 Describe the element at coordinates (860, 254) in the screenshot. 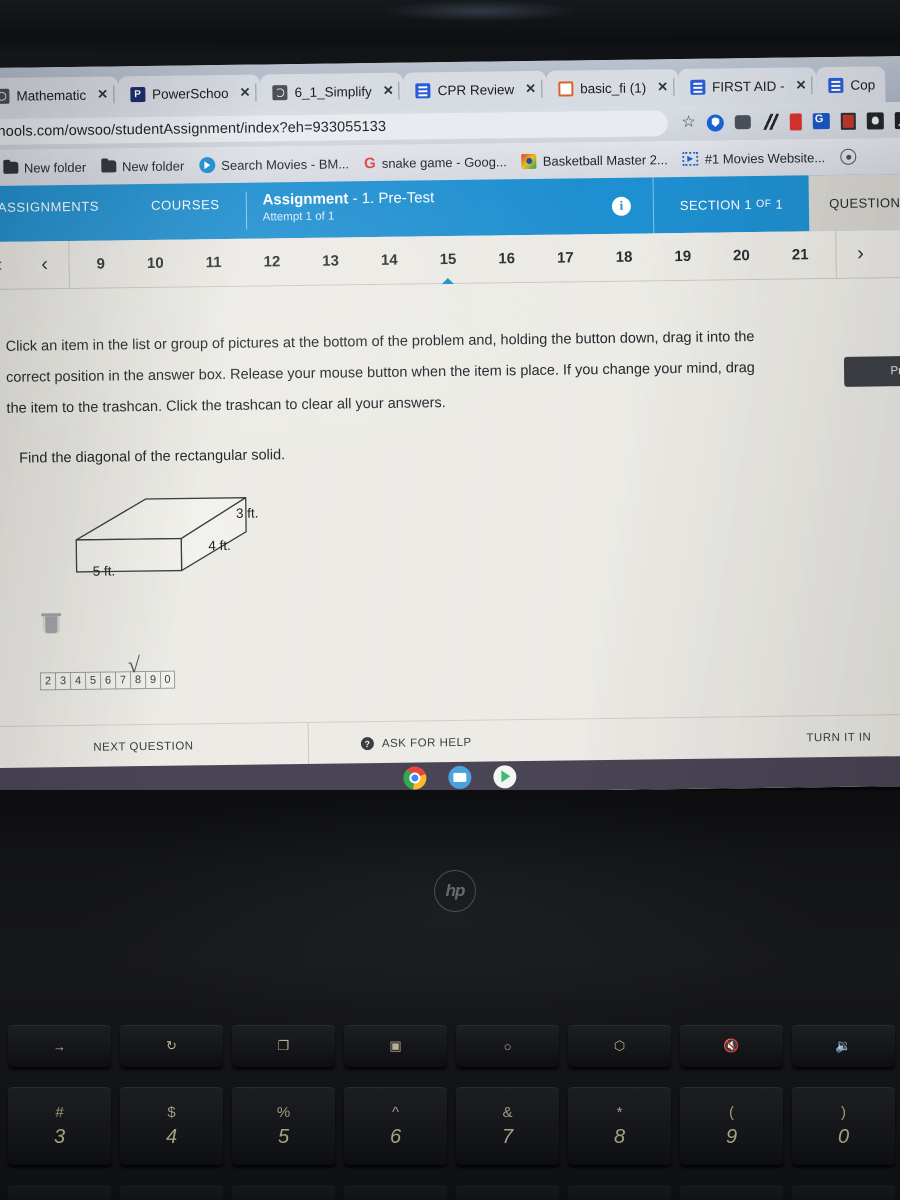

I see `next-question-button: ›` at that location.